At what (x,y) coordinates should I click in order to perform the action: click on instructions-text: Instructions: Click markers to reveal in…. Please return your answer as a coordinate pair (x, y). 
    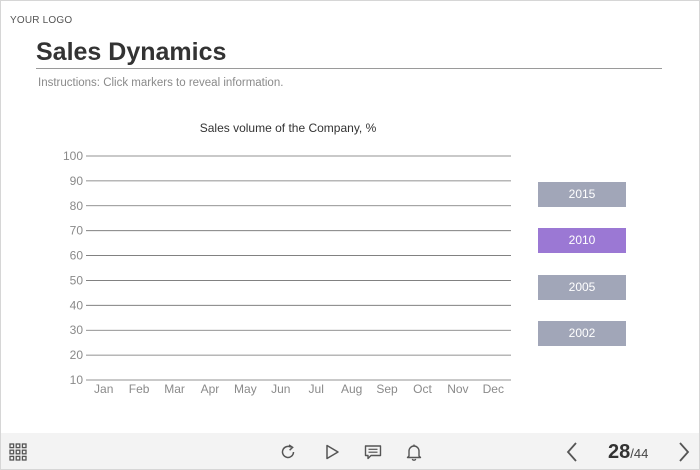
    Looking at the image, I should click on (161, 83).